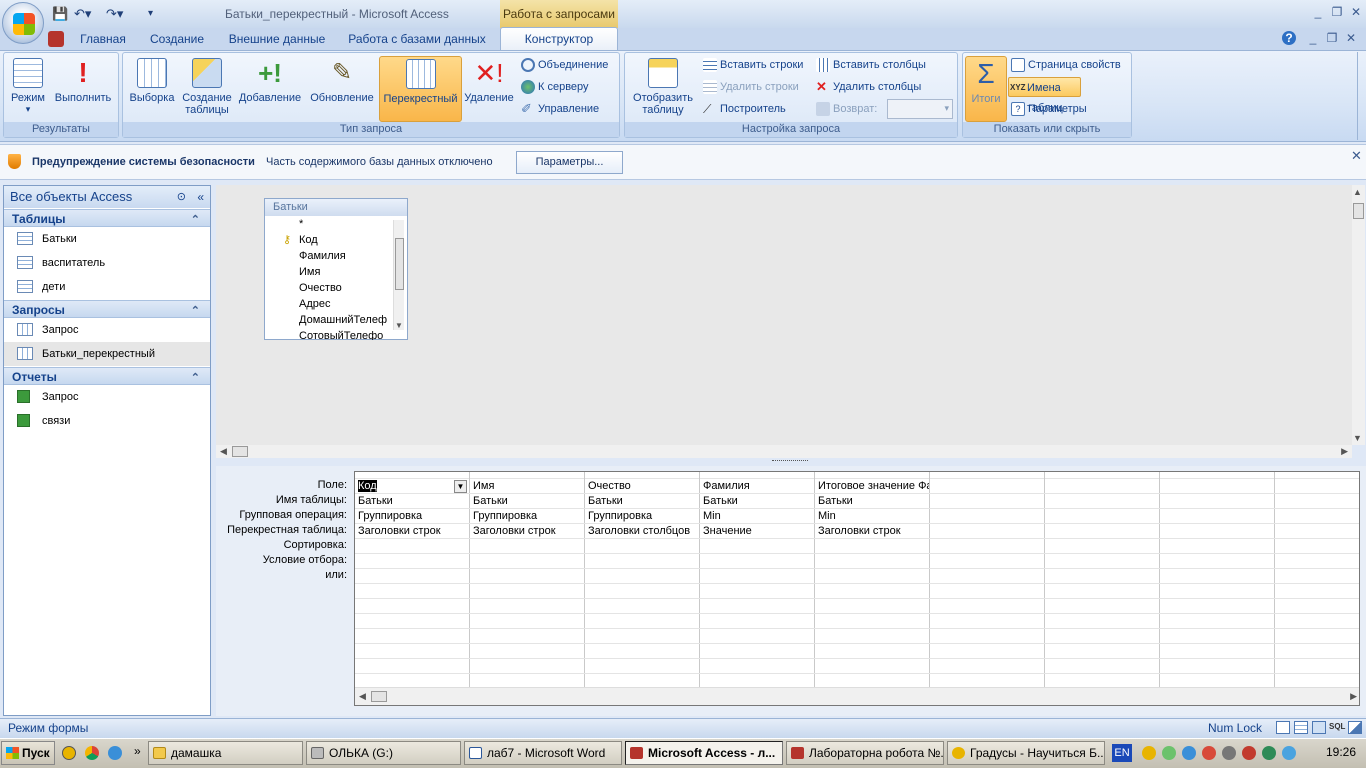 The width and height of the screenshot is (1366, 768). Describe the element at coordinates (569, 109) in the screenshot. I see `data-definition-button: ✐ Управление` at that location.